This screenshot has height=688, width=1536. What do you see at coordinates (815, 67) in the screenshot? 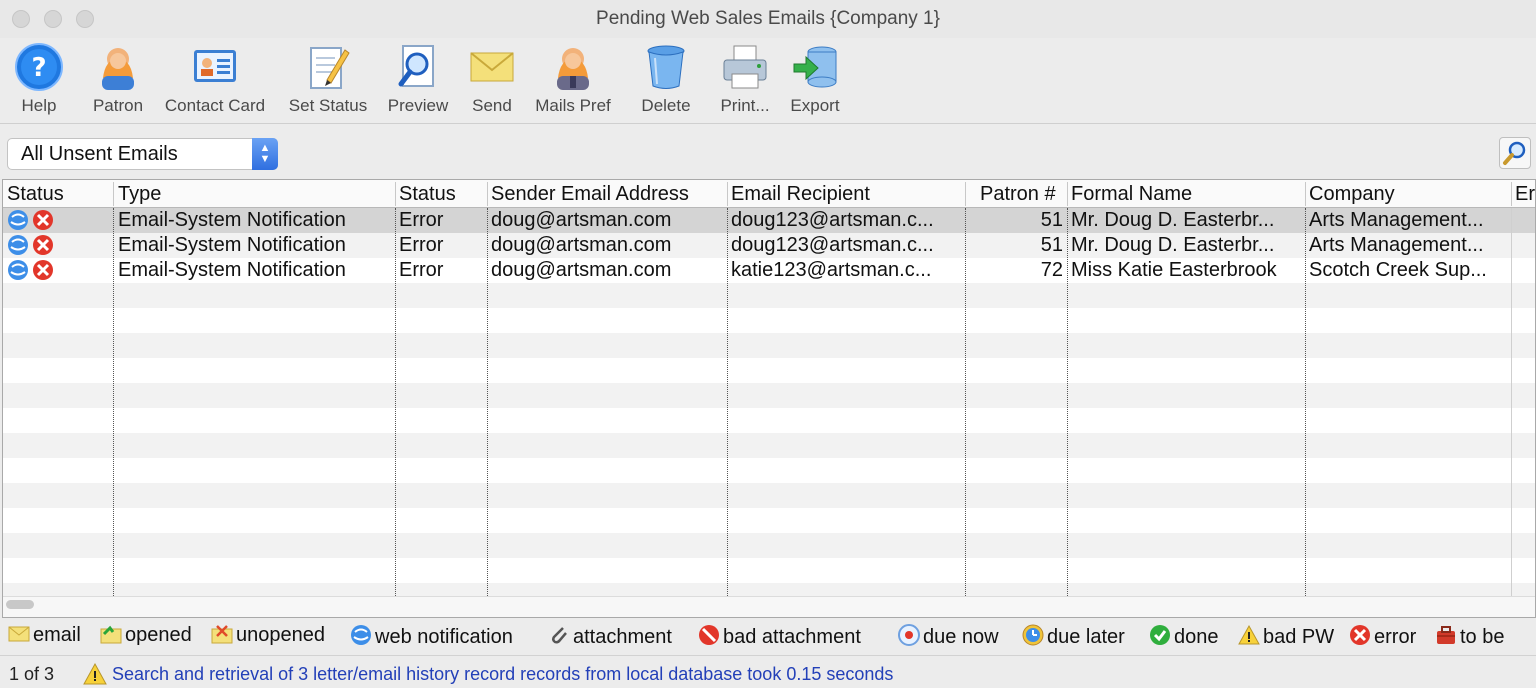
I see `export-icon` at bounding box center [815, 67].